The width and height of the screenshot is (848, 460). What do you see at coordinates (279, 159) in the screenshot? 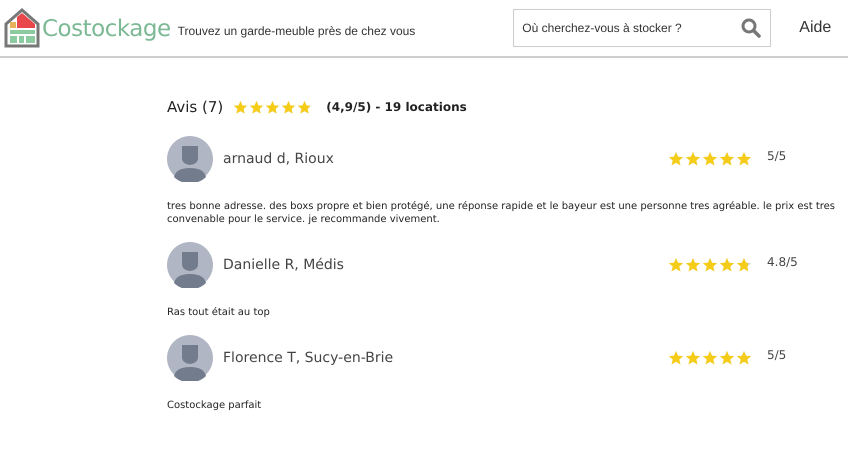
I see `reviewer-name: arnaud d, Rioux` at bounding box center [279, 159].